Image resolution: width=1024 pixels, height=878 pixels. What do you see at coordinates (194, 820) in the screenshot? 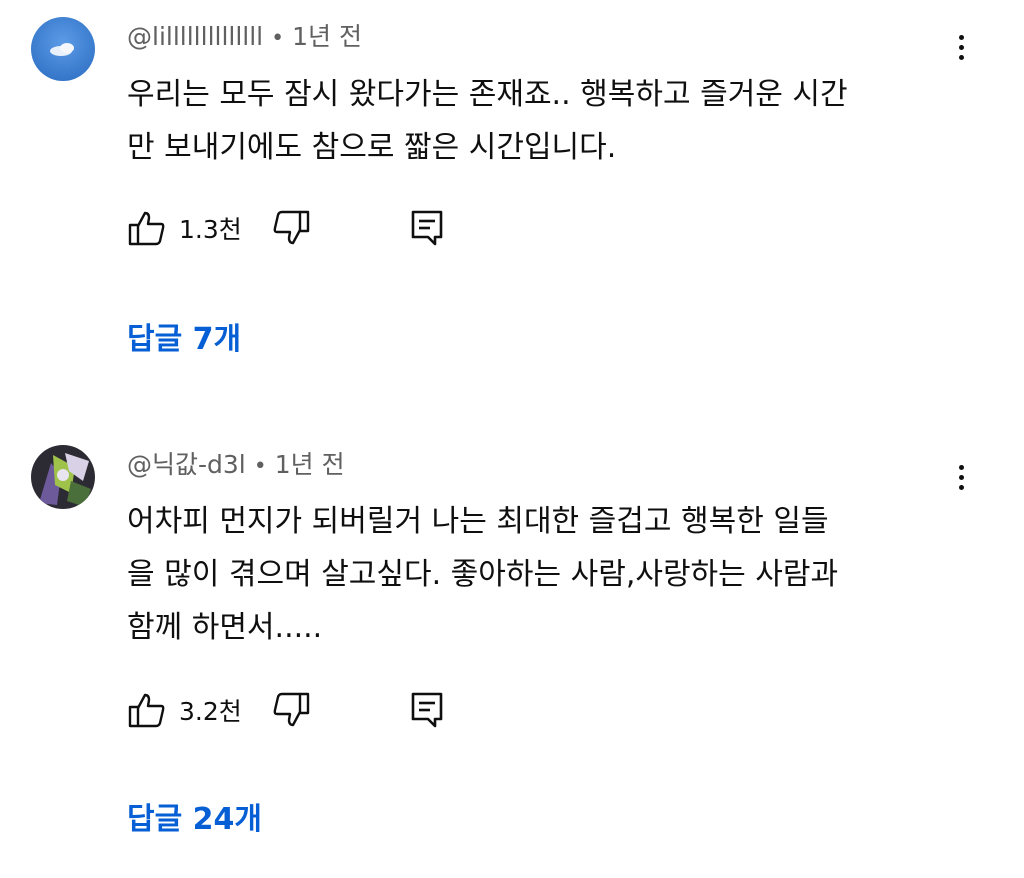
I see `view-replies-button: 답글 24개` at bounding box center [194, 820].